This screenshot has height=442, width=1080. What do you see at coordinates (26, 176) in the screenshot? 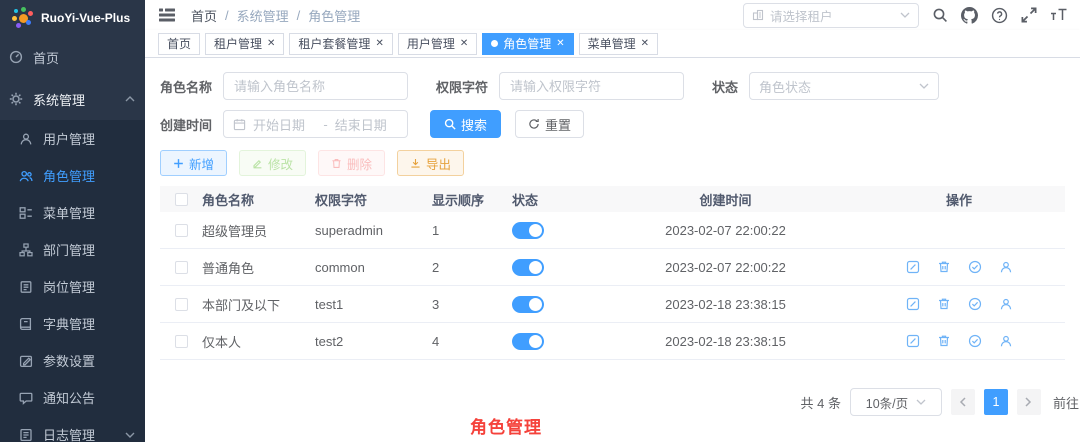
I see `peoples-icon` at bounding box center [26, 176].